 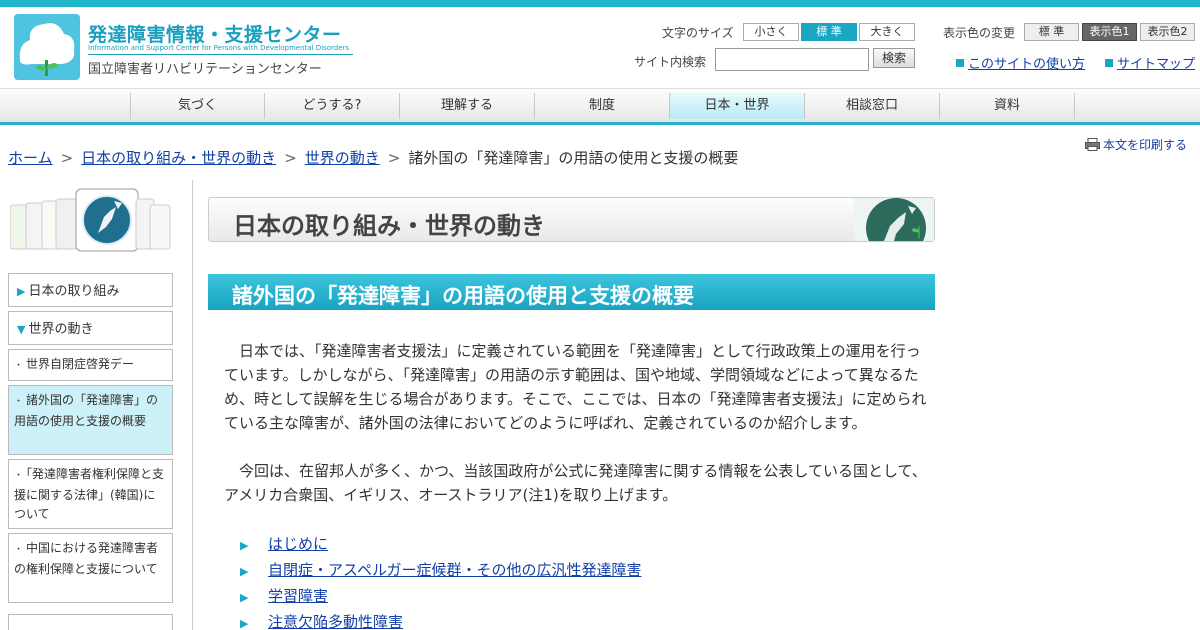 What do you see at coordinates (1007, 106) in the screenshot?
I see `nav-item-materials: 資料` at bounding box center [1007, 106].